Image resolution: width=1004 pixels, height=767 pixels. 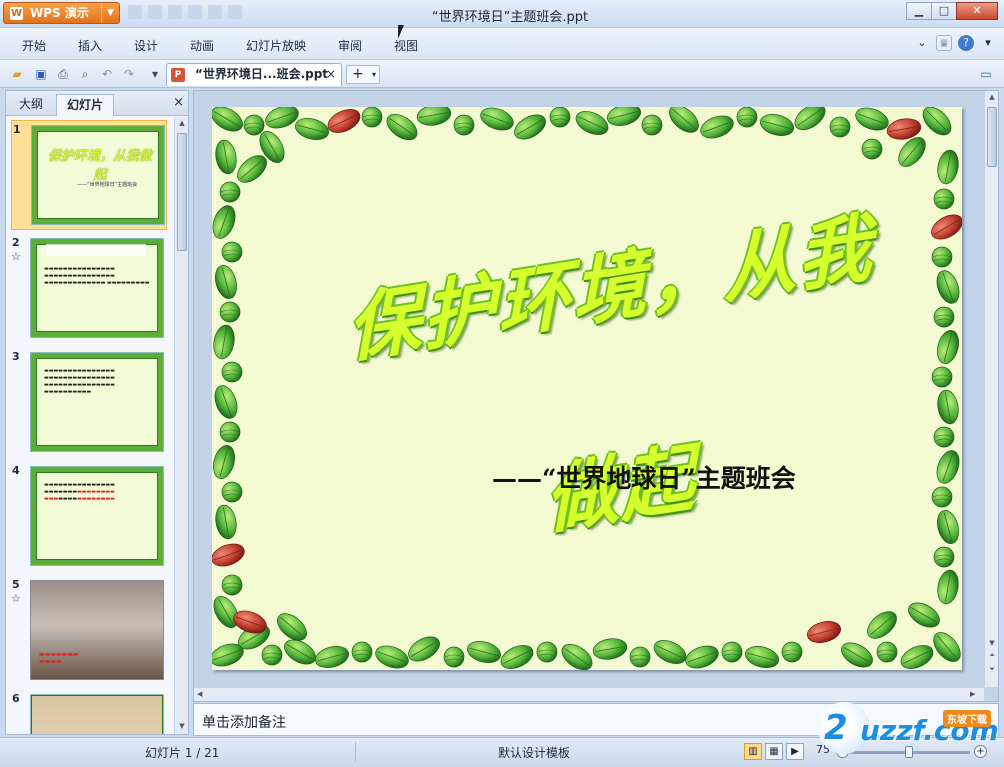 What do you see at coordinates (85, 74) in the screenshot?
I see `print-preview-icon: ⌕` at bounding box center [85, 74].